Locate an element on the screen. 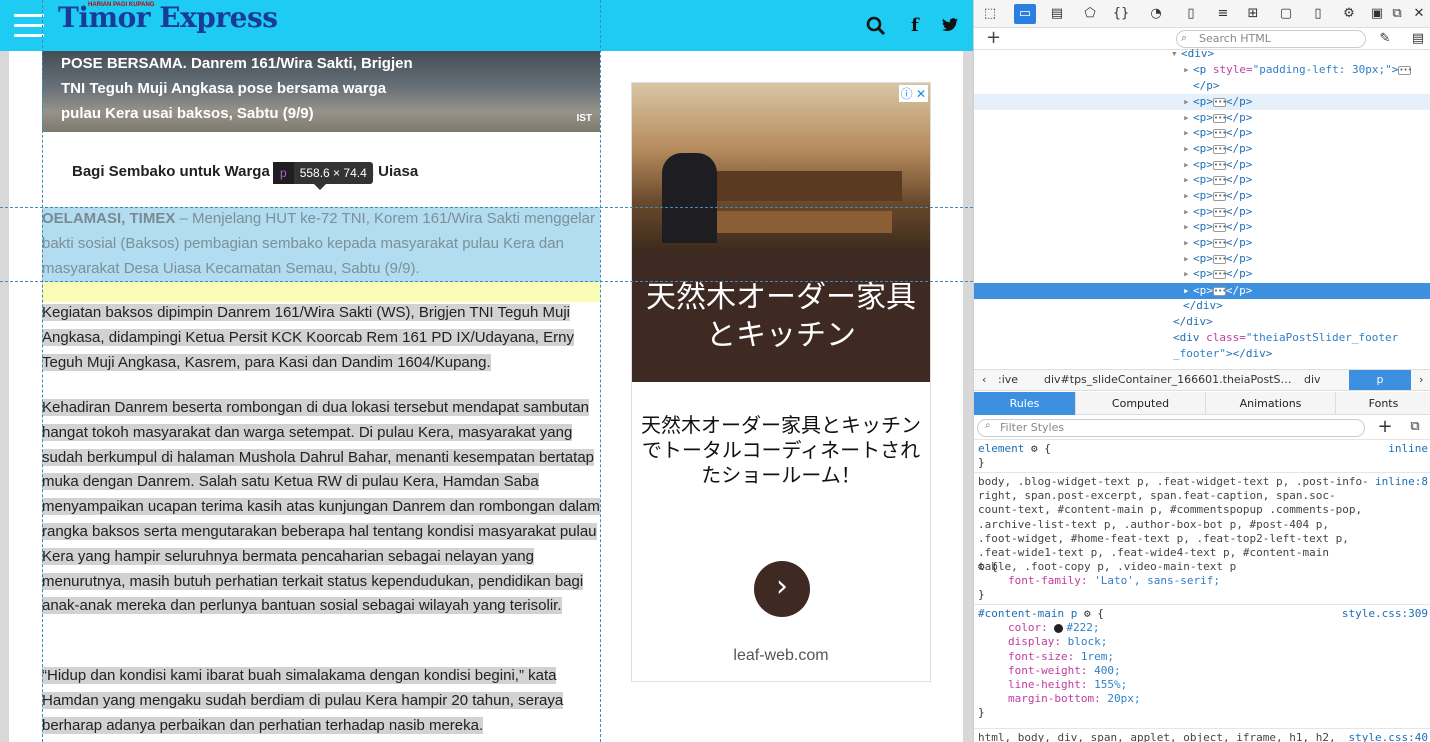 This screenshot has height=742, width=1430. site-header: Timor Express HARIAN PAGI KUPANG f is located at coordinates (486, 25).